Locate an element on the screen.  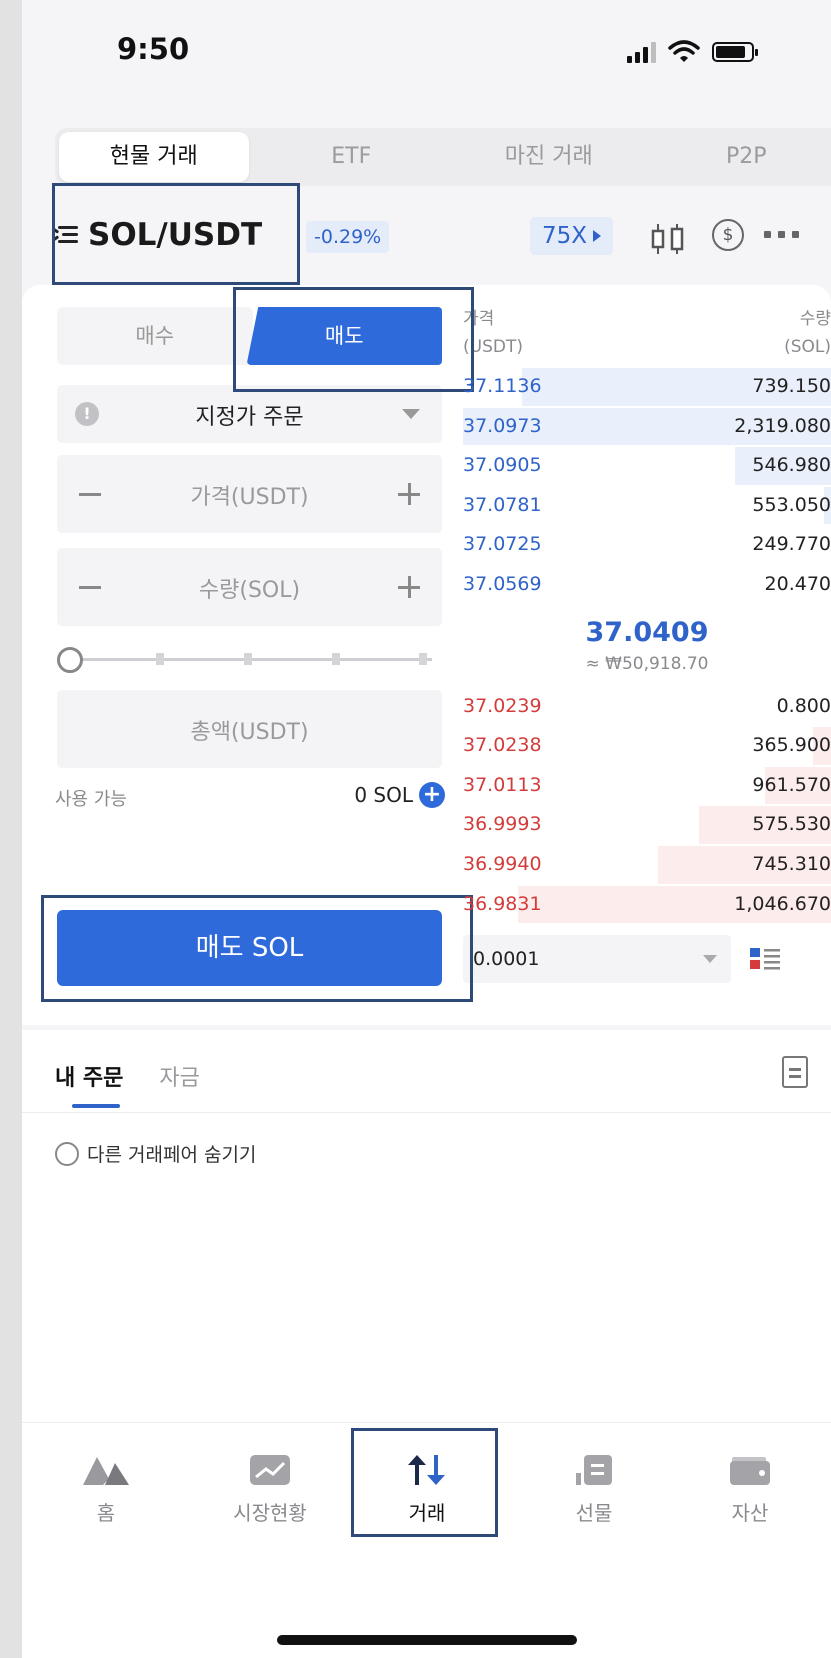
buy-sell-toggle: 매수 매도 is located at coordinates (249, 336).